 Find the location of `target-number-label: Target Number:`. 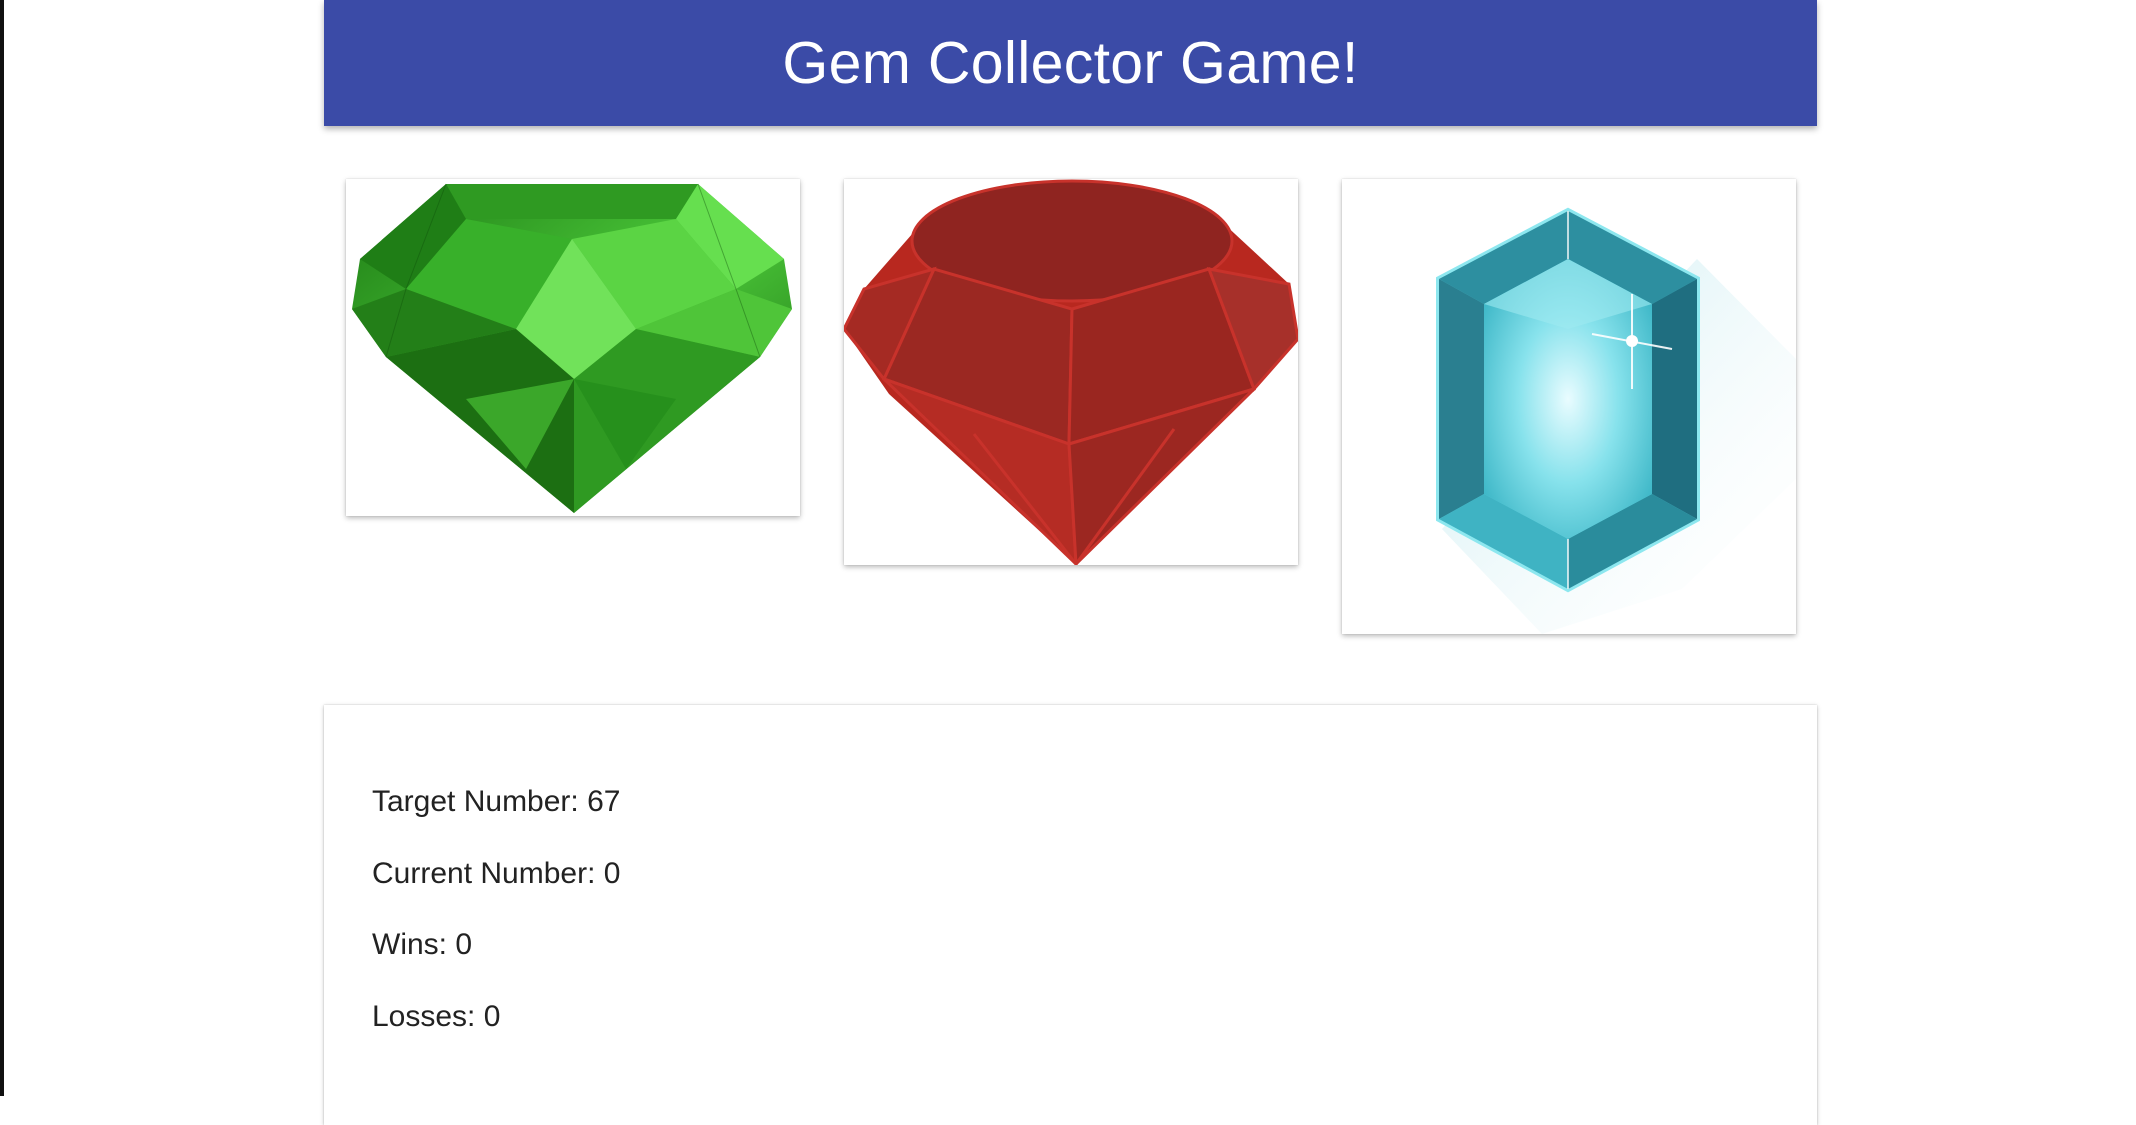

target-number-label: Target Number: is located at coordinates (480, 801).